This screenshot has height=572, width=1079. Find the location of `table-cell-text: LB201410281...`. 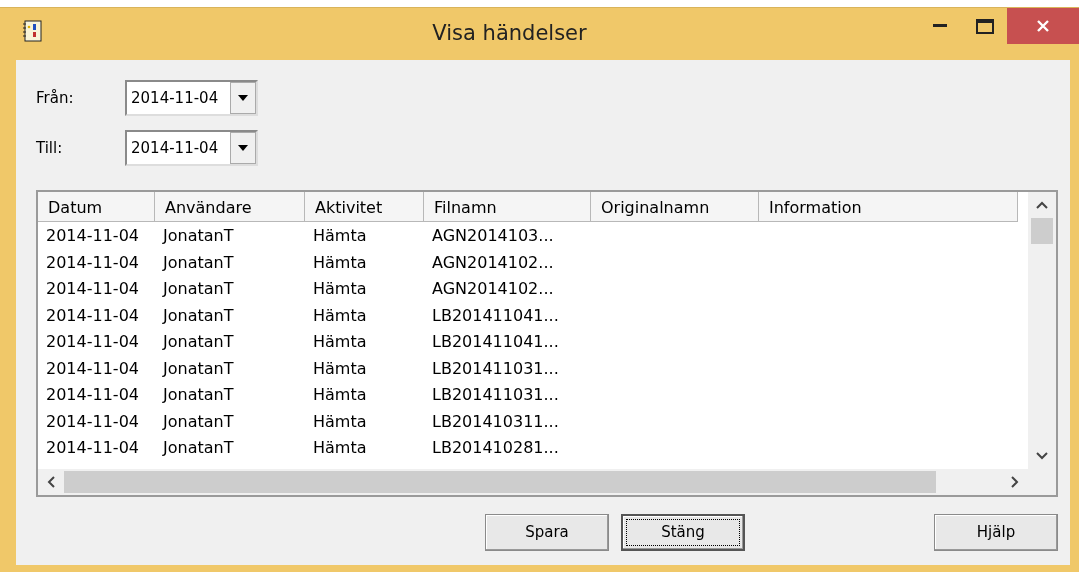

table-cell-text: LB201410281... is located at coordinates (495, 448).